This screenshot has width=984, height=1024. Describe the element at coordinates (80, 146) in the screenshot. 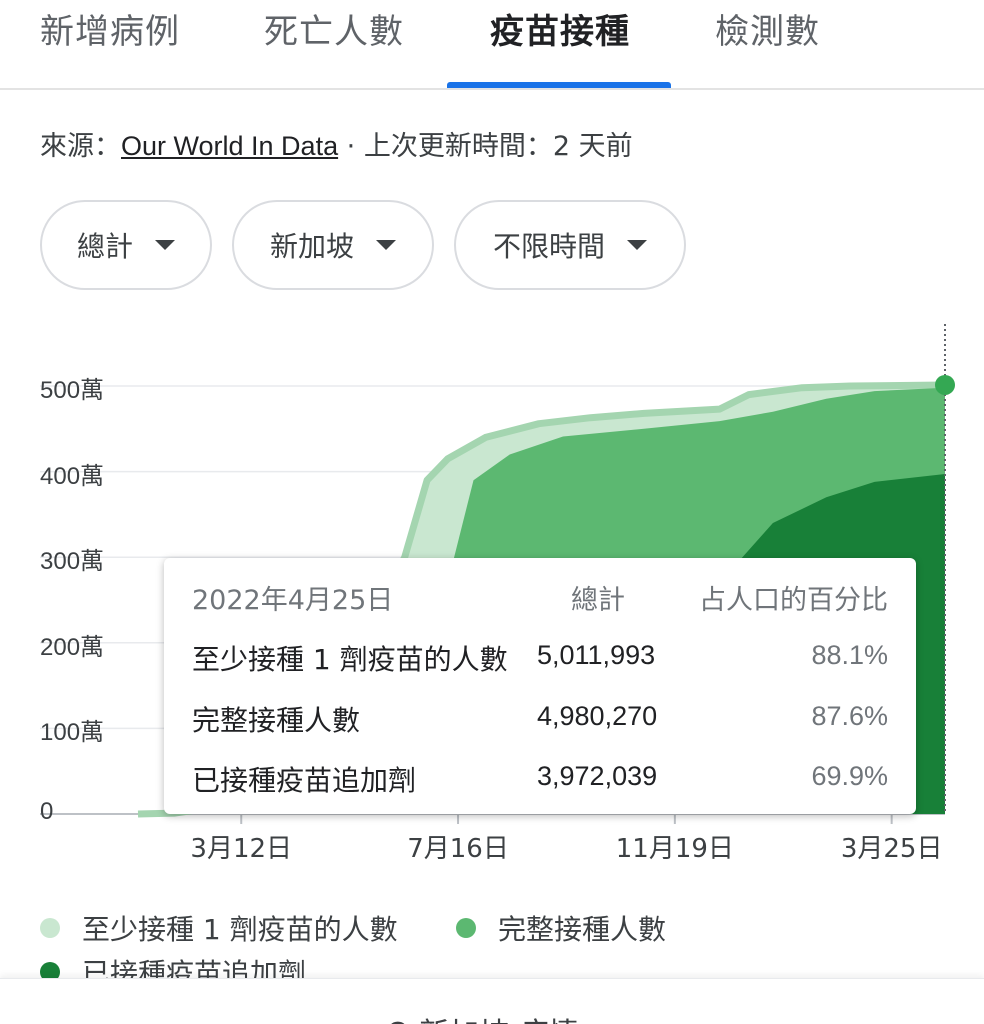

I see `source-prefix: 來源：` at that location.